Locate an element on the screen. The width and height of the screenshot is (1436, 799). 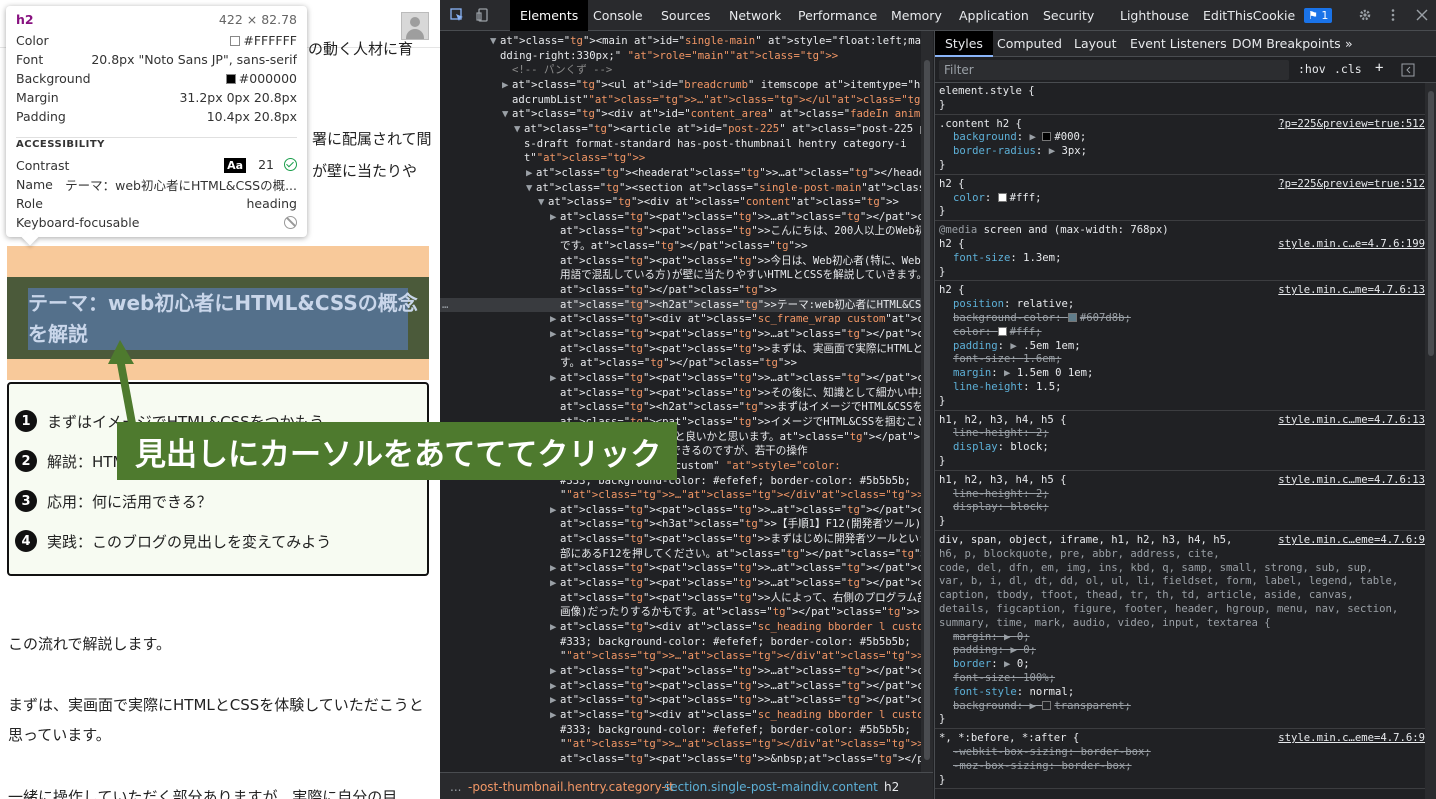
hover-state-toggle: :hov is located at coordinates (1312, 69).